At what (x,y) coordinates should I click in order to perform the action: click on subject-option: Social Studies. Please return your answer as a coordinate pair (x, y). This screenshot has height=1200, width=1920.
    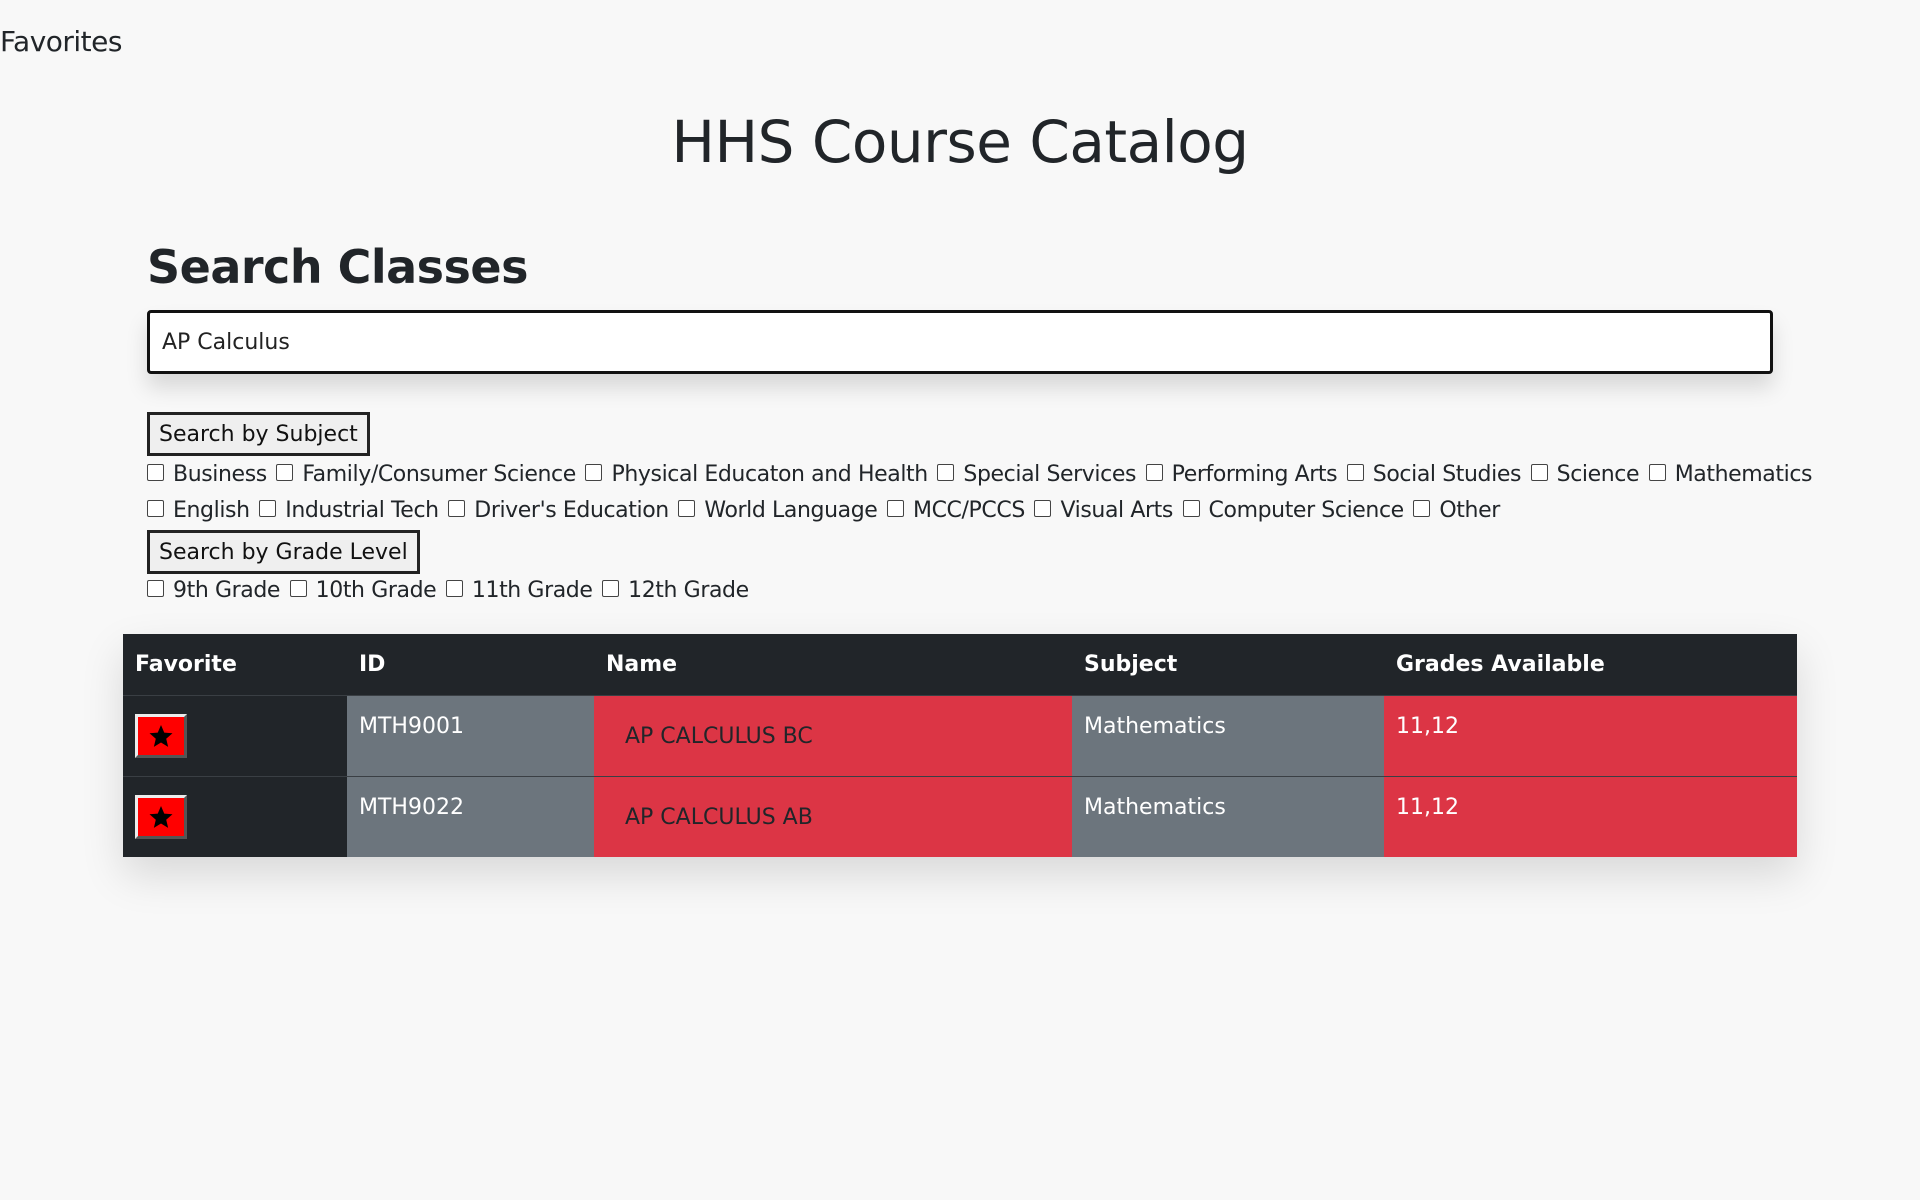
    Looking at the image, I should click on (1434, 474).